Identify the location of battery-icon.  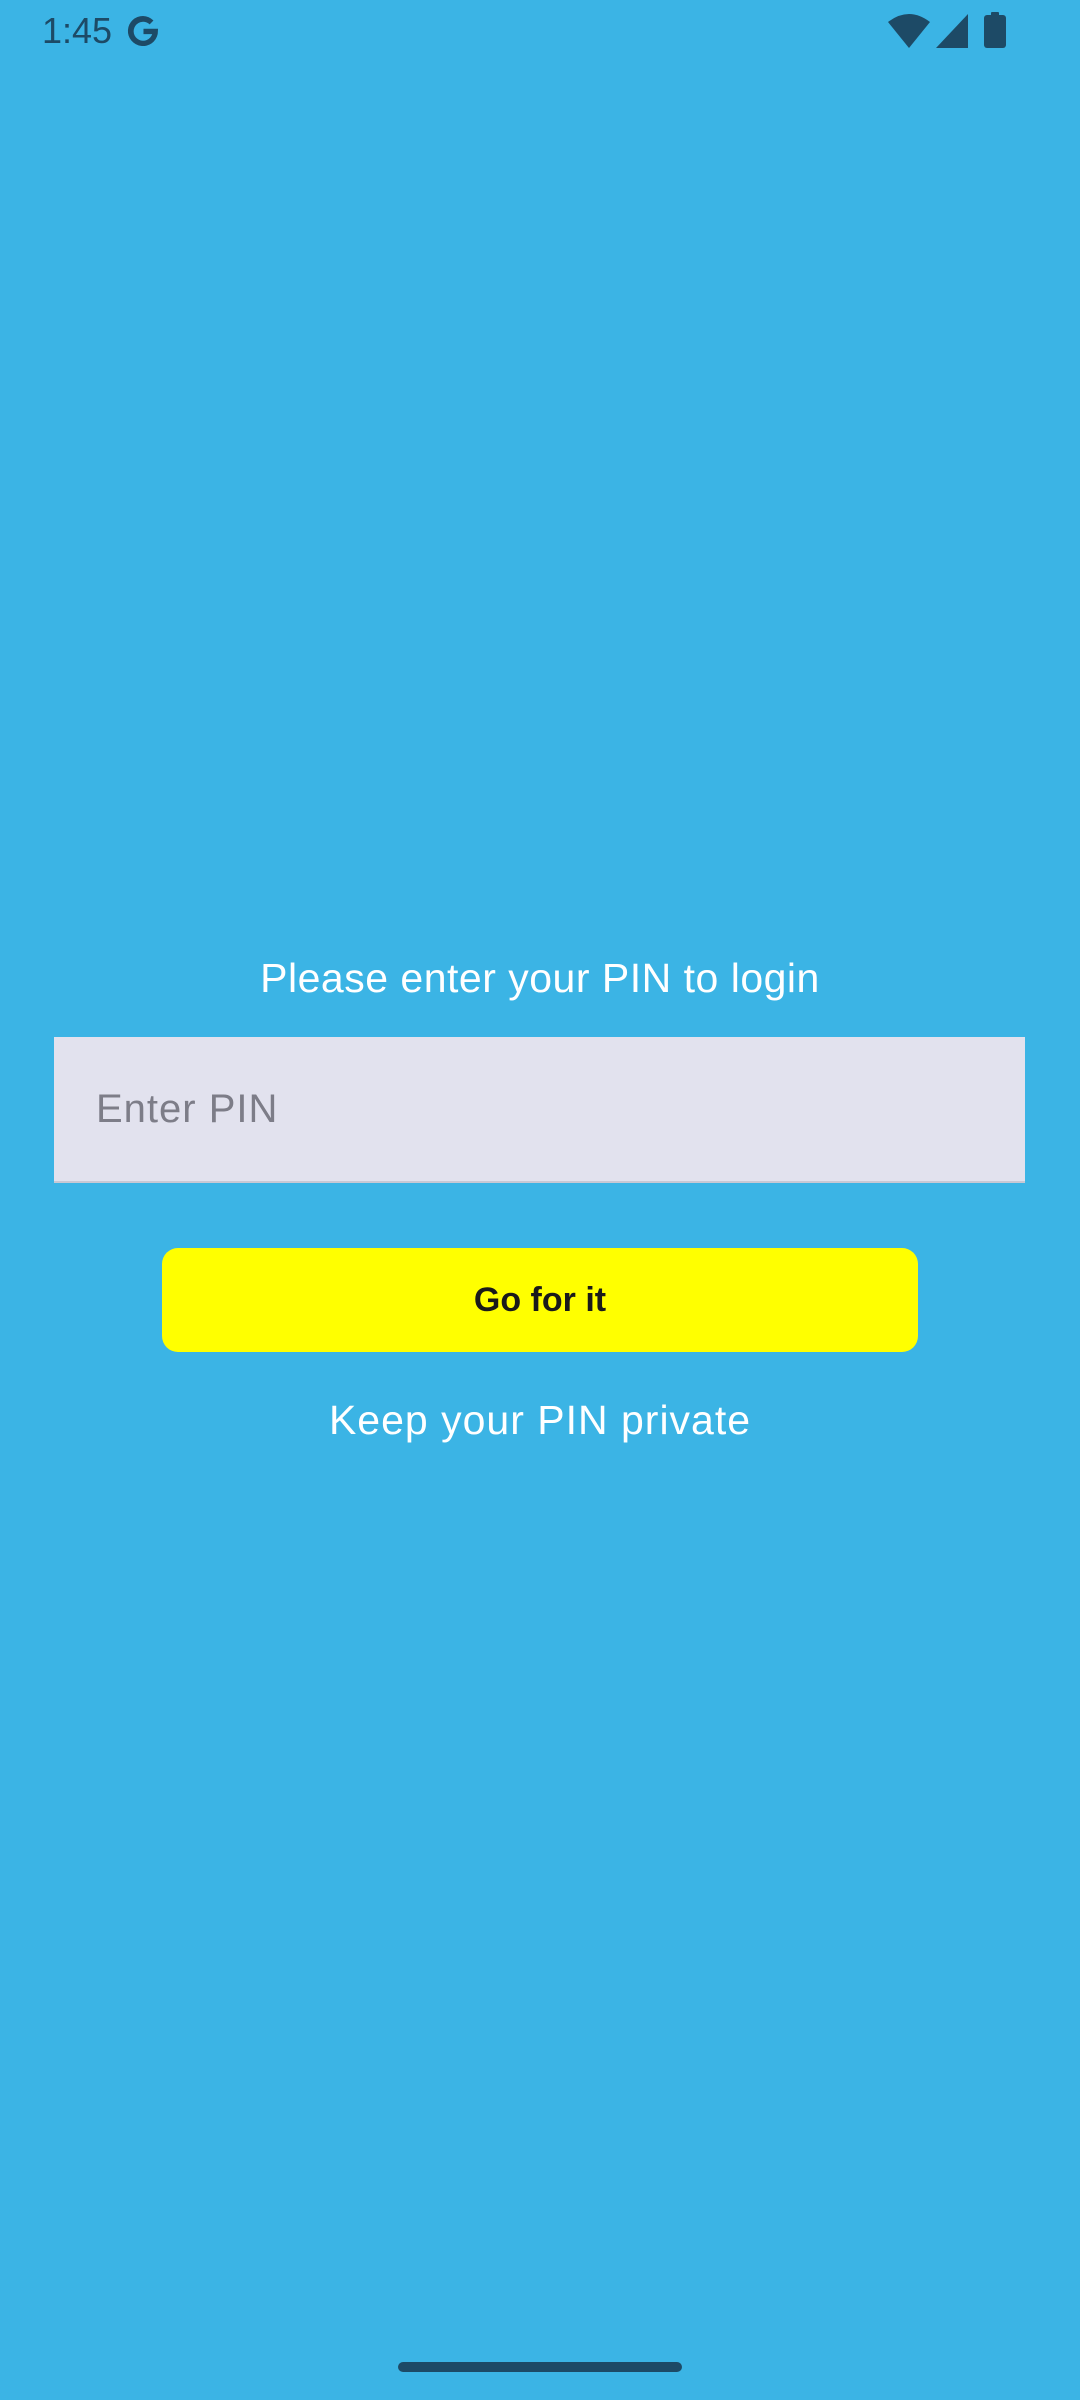
(995, 30).